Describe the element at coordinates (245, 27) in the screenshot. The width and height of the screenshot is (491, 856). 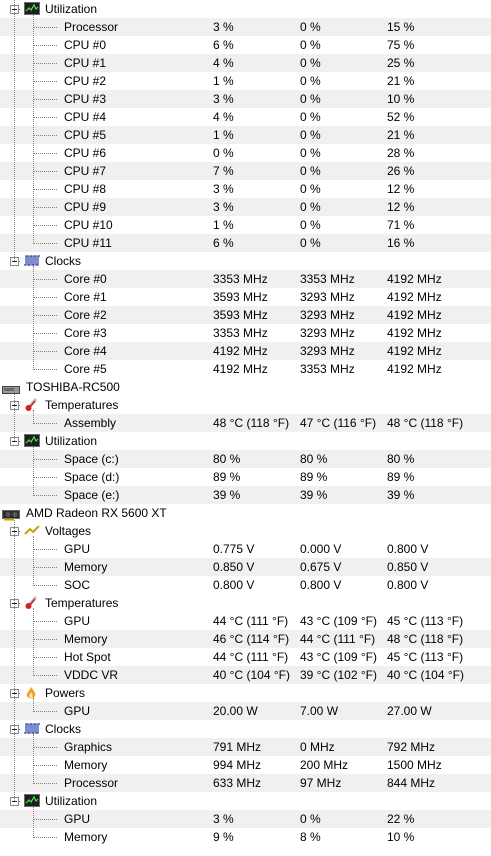
I see `sensor-row: Processor 3 % 0 % 15 %` at that location.